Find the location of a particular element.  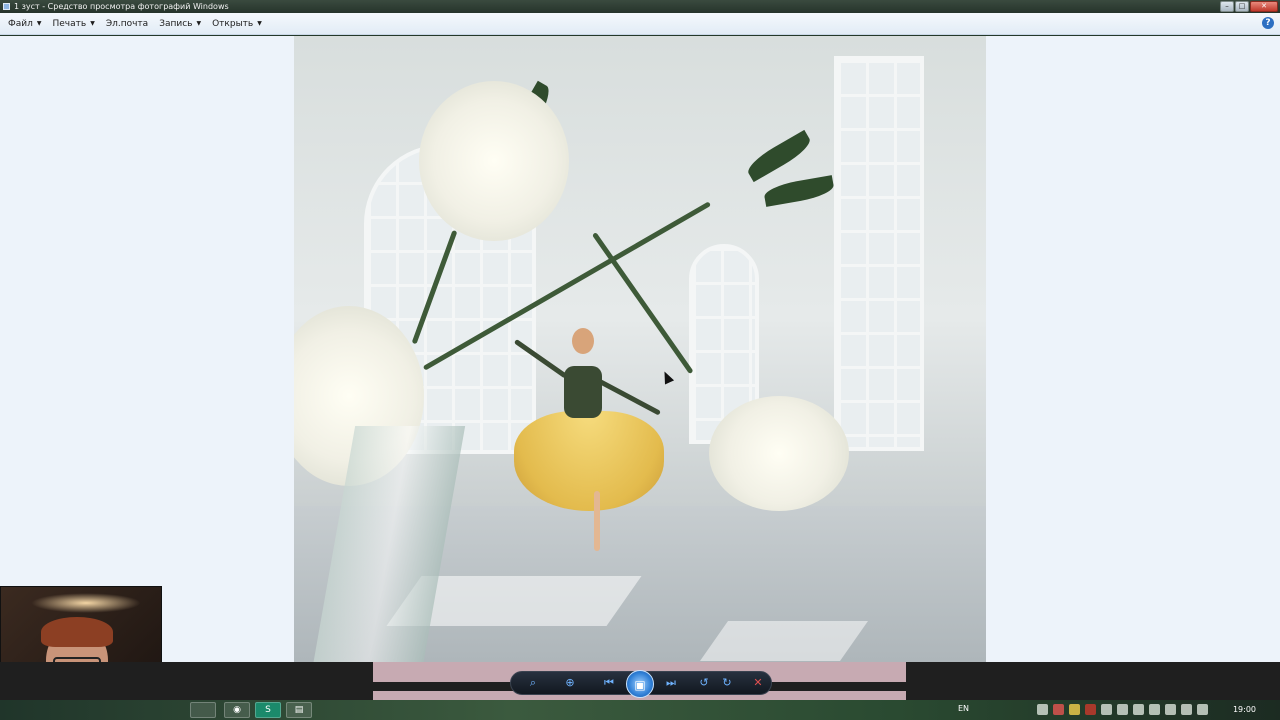

menu-file-label: Файл is located at coordinates (20, 23).